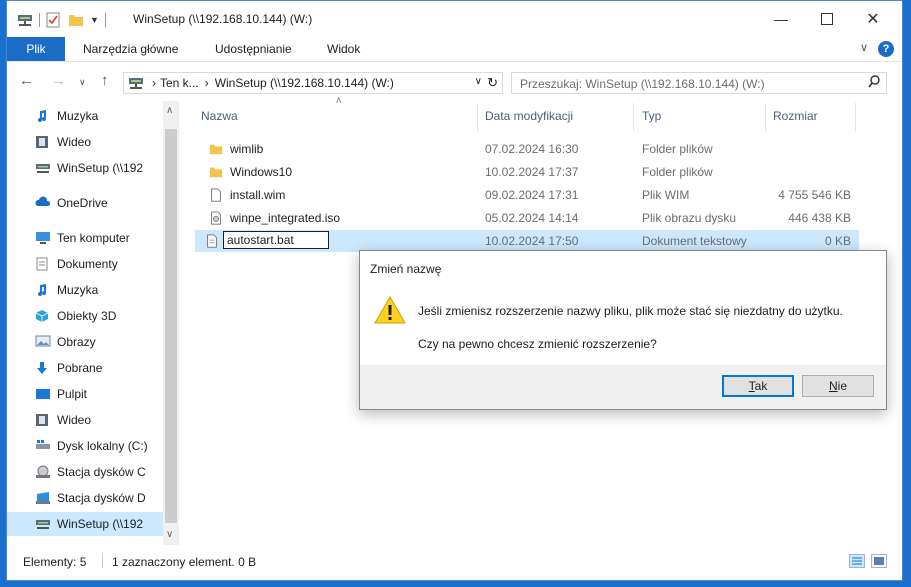 This screenshot has width=911, height=587. I want to click on file-name: winpe_integrated.iso, so click(285, 218).